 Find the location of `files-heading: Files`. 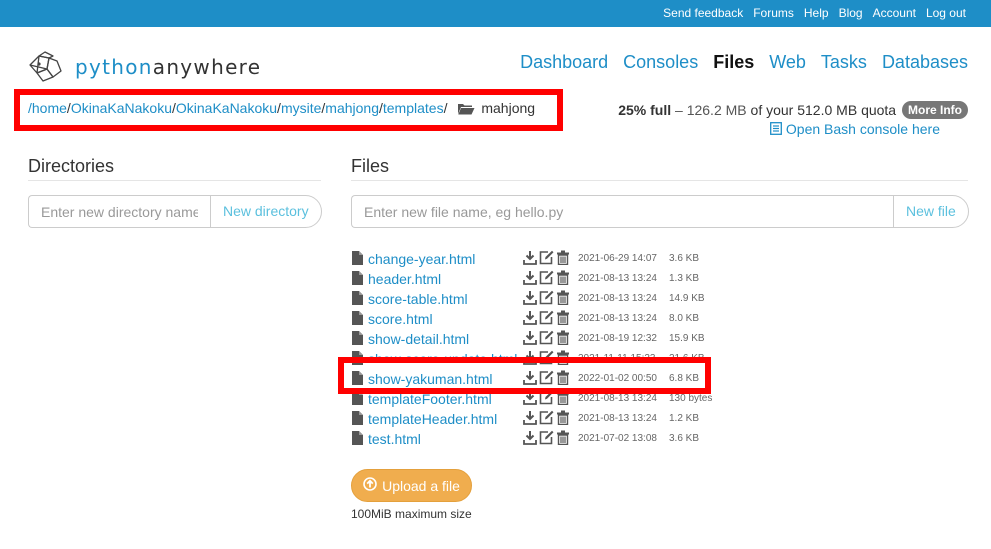

files-heading: Files is located at coordinates (370, 166).